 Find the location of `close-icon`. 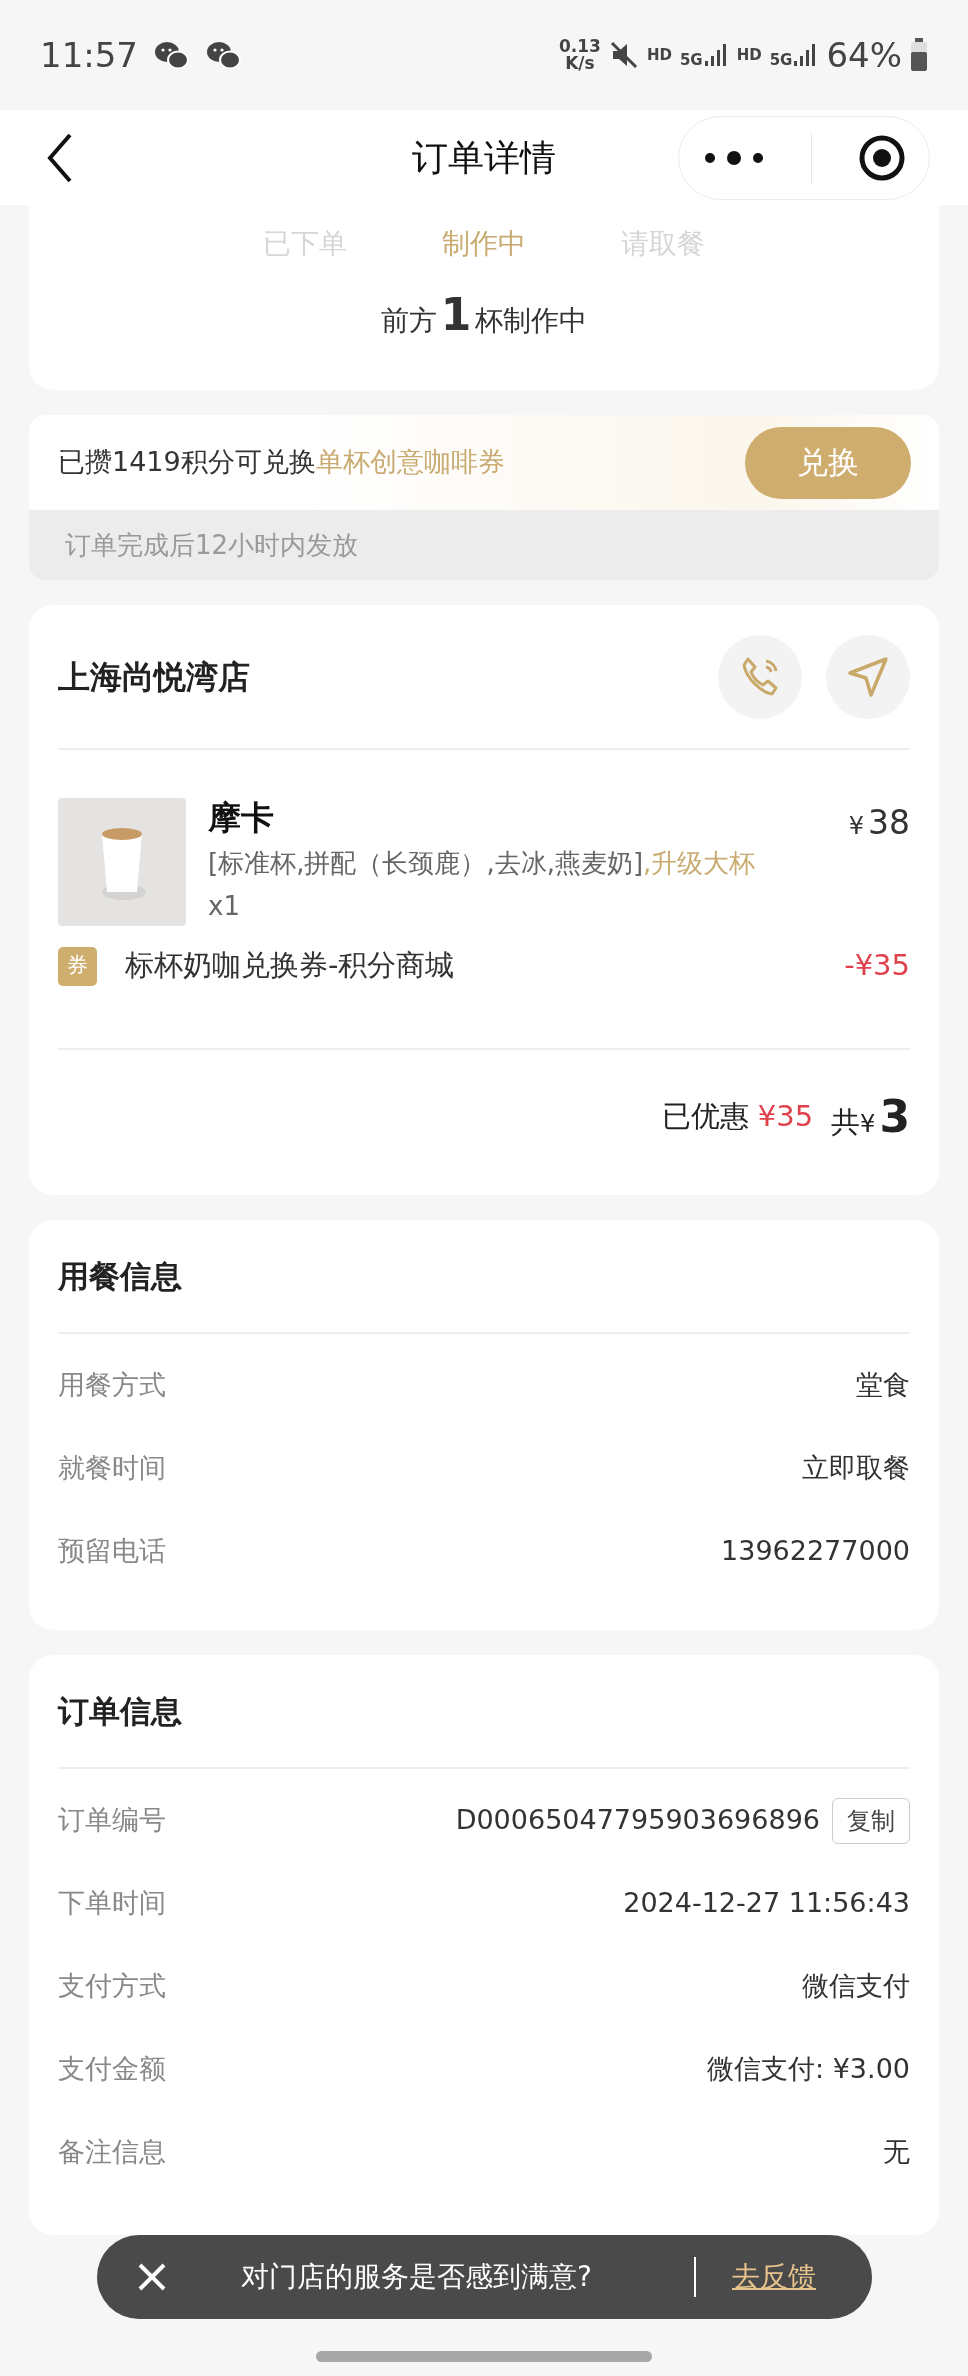

close-icon is located at coordinates (152, 2277).